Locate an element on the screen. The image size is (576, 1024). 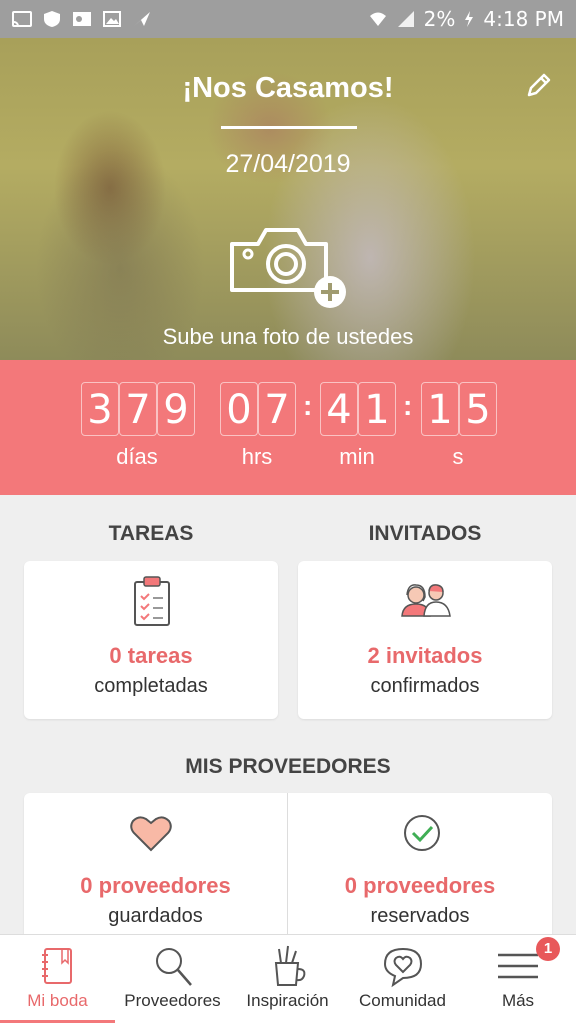
status-bar: 2% 4:18 PM is located at coordinates (288, 19).